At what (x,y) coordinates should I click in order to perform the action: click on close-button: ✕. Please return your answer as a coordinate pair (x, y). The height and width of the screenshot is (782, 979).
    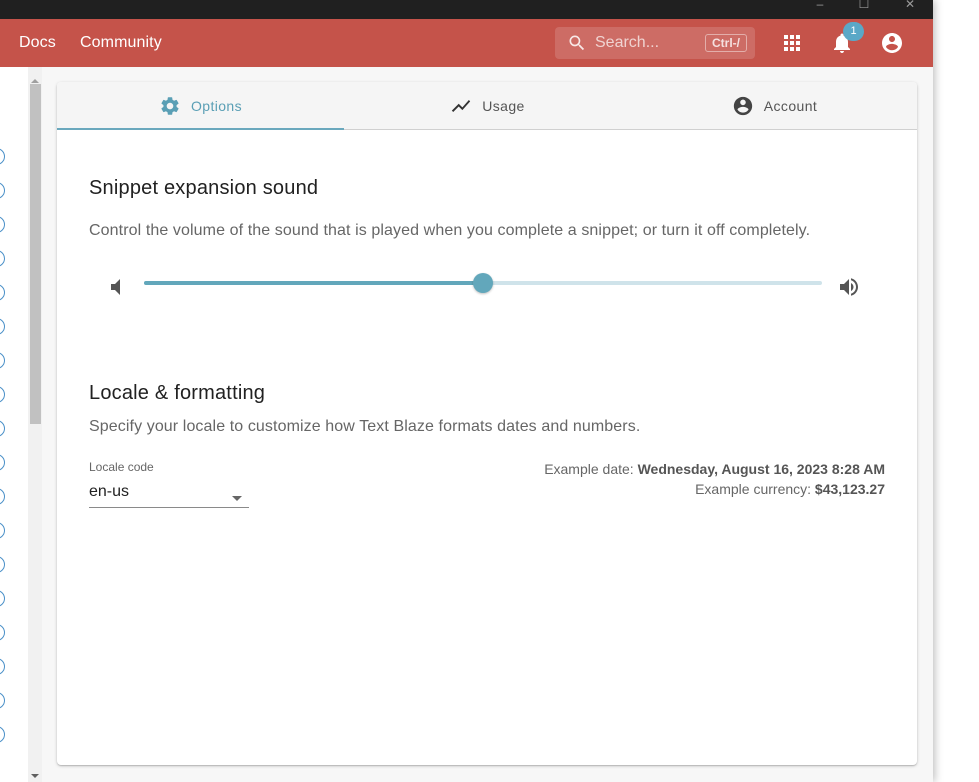
    Looking at the image, I should click on (910, 9).